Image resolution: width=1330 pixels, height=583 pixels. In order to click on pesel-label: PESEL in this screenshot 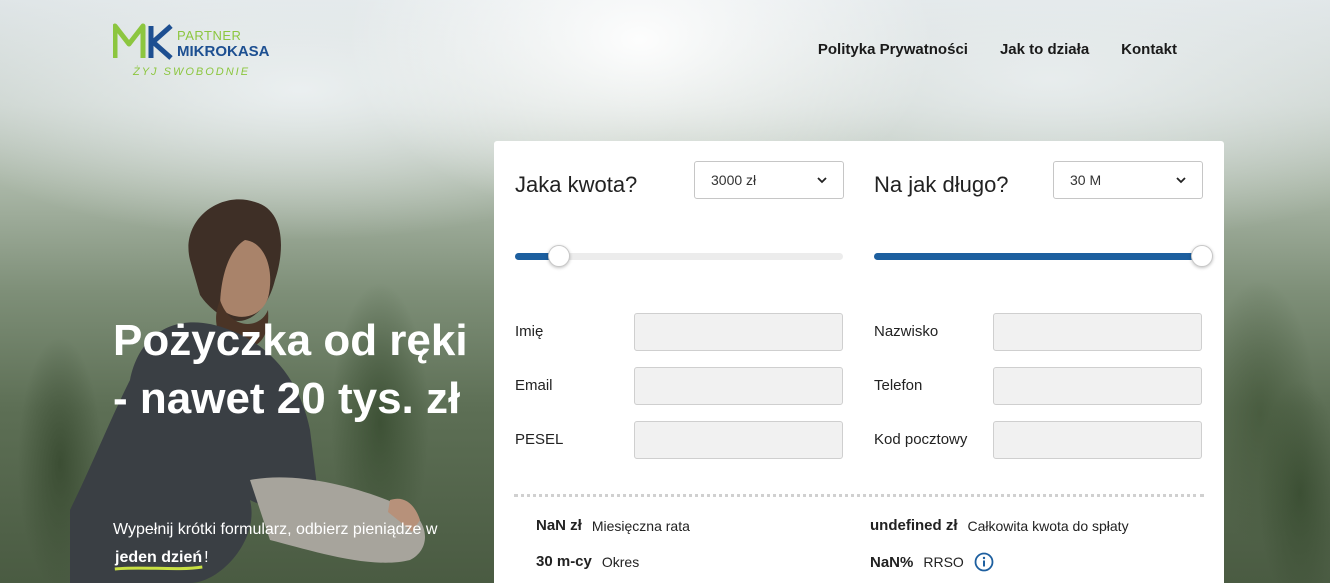, I will do `click(539, 439)`.